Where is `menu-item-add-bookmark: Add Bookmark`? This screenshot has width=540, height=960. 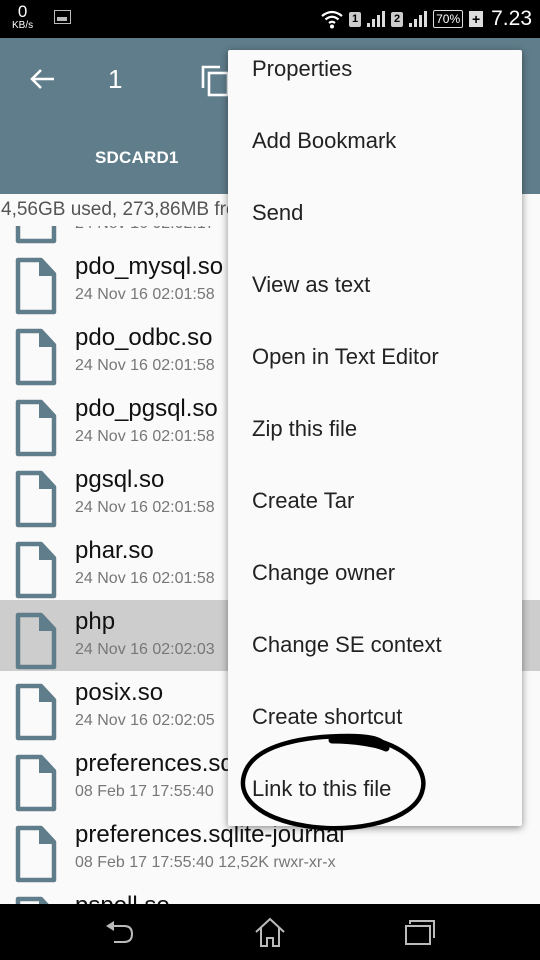 menu-item-add-bookmark: Add Bookmark is located at coordinates (324, 141).